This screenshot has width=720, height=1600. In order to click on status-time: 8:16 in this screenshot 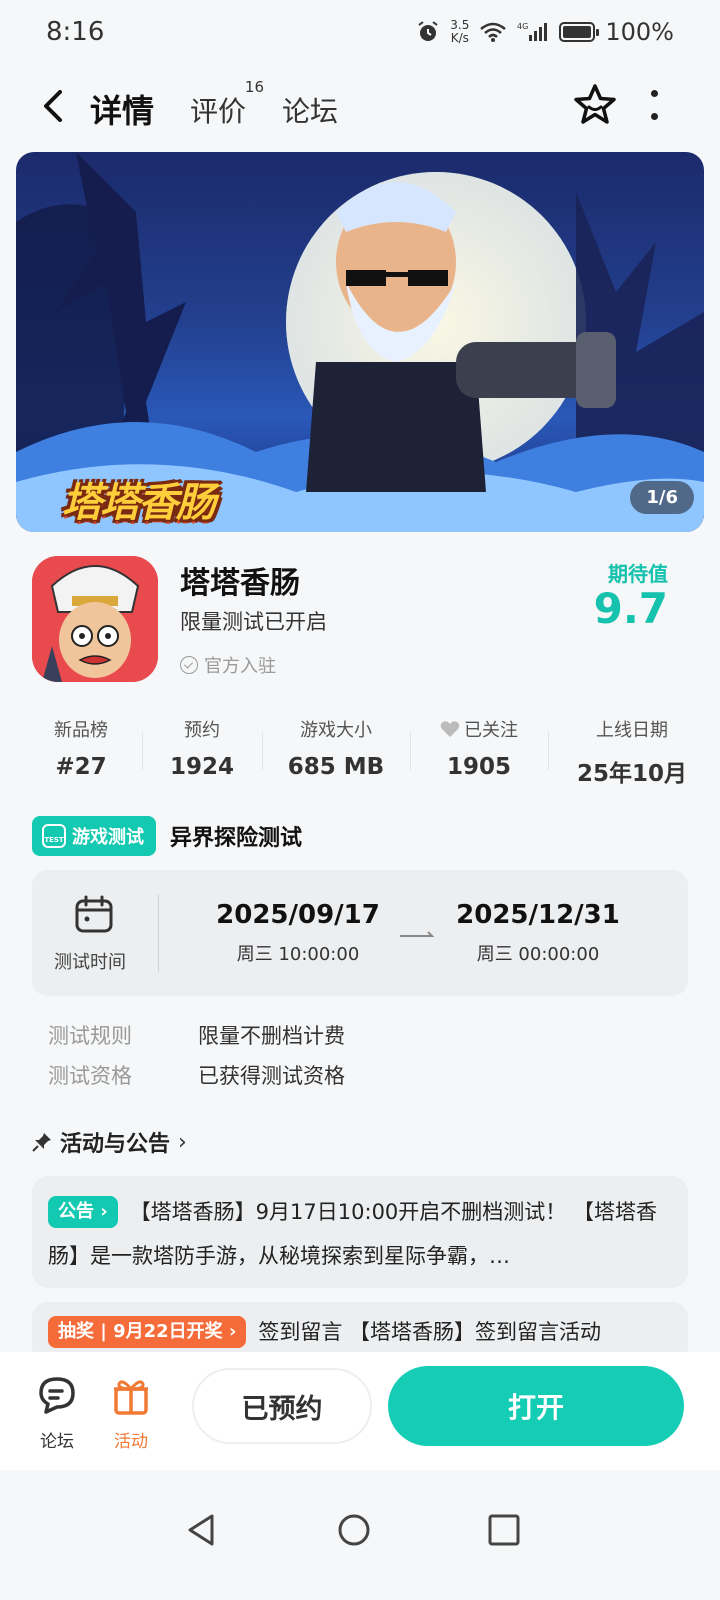, I will do `click(75, 32)`.